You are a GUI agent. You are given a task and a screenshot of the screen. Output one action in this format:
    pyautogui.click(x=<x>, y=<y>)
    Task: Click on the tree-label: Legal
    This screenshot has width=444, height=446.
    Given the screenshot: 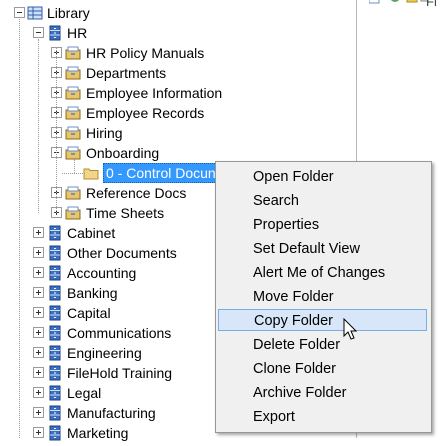 What is the action you would take?
    pyautogui.click(x=84, y=393)
    